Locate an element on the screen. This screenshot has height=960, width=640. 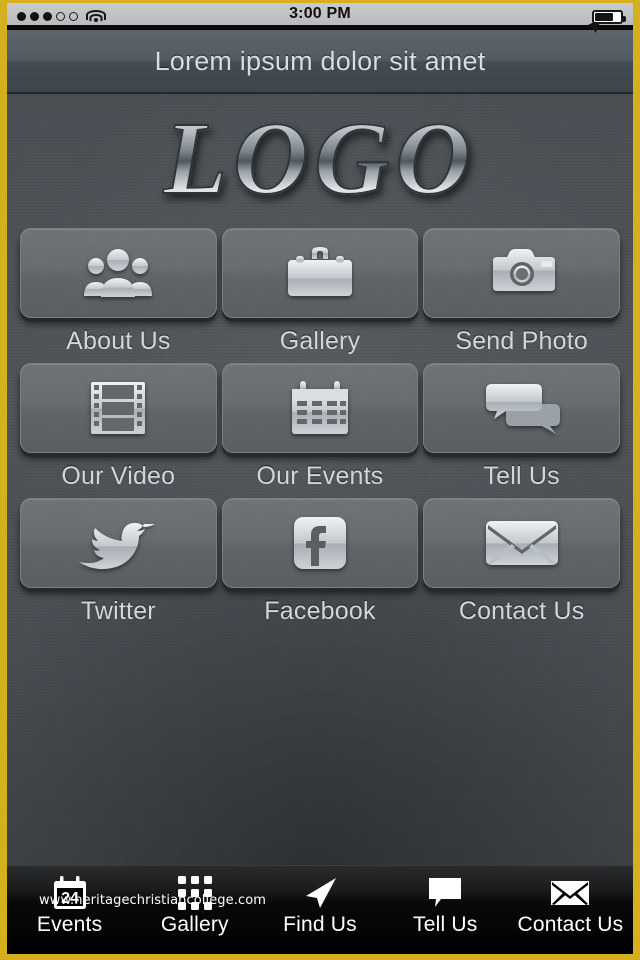
navigation-arrow-icon is located at coordinates (320, 893).